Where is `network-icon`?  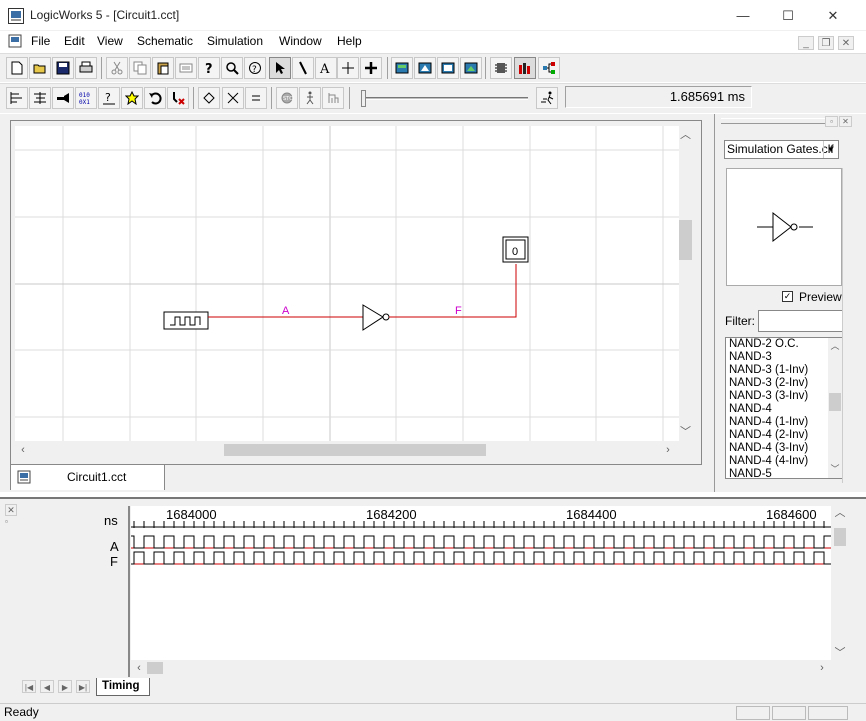 network-icon is located at coordinates (549, 68).